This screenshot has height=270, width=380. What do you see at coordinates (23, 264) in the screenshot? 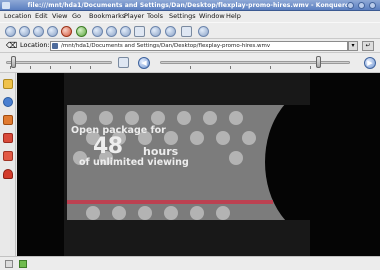
I see `security-status-icon` at bounding box center [23, 264].